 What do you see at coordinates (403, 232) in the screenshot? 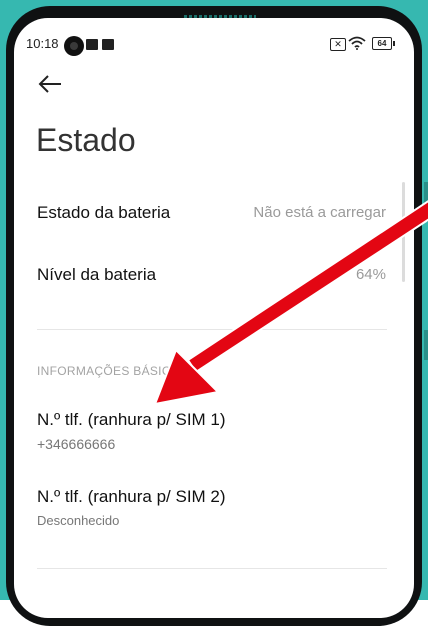
I see `scrollbar` at bounding box center [403, 232].